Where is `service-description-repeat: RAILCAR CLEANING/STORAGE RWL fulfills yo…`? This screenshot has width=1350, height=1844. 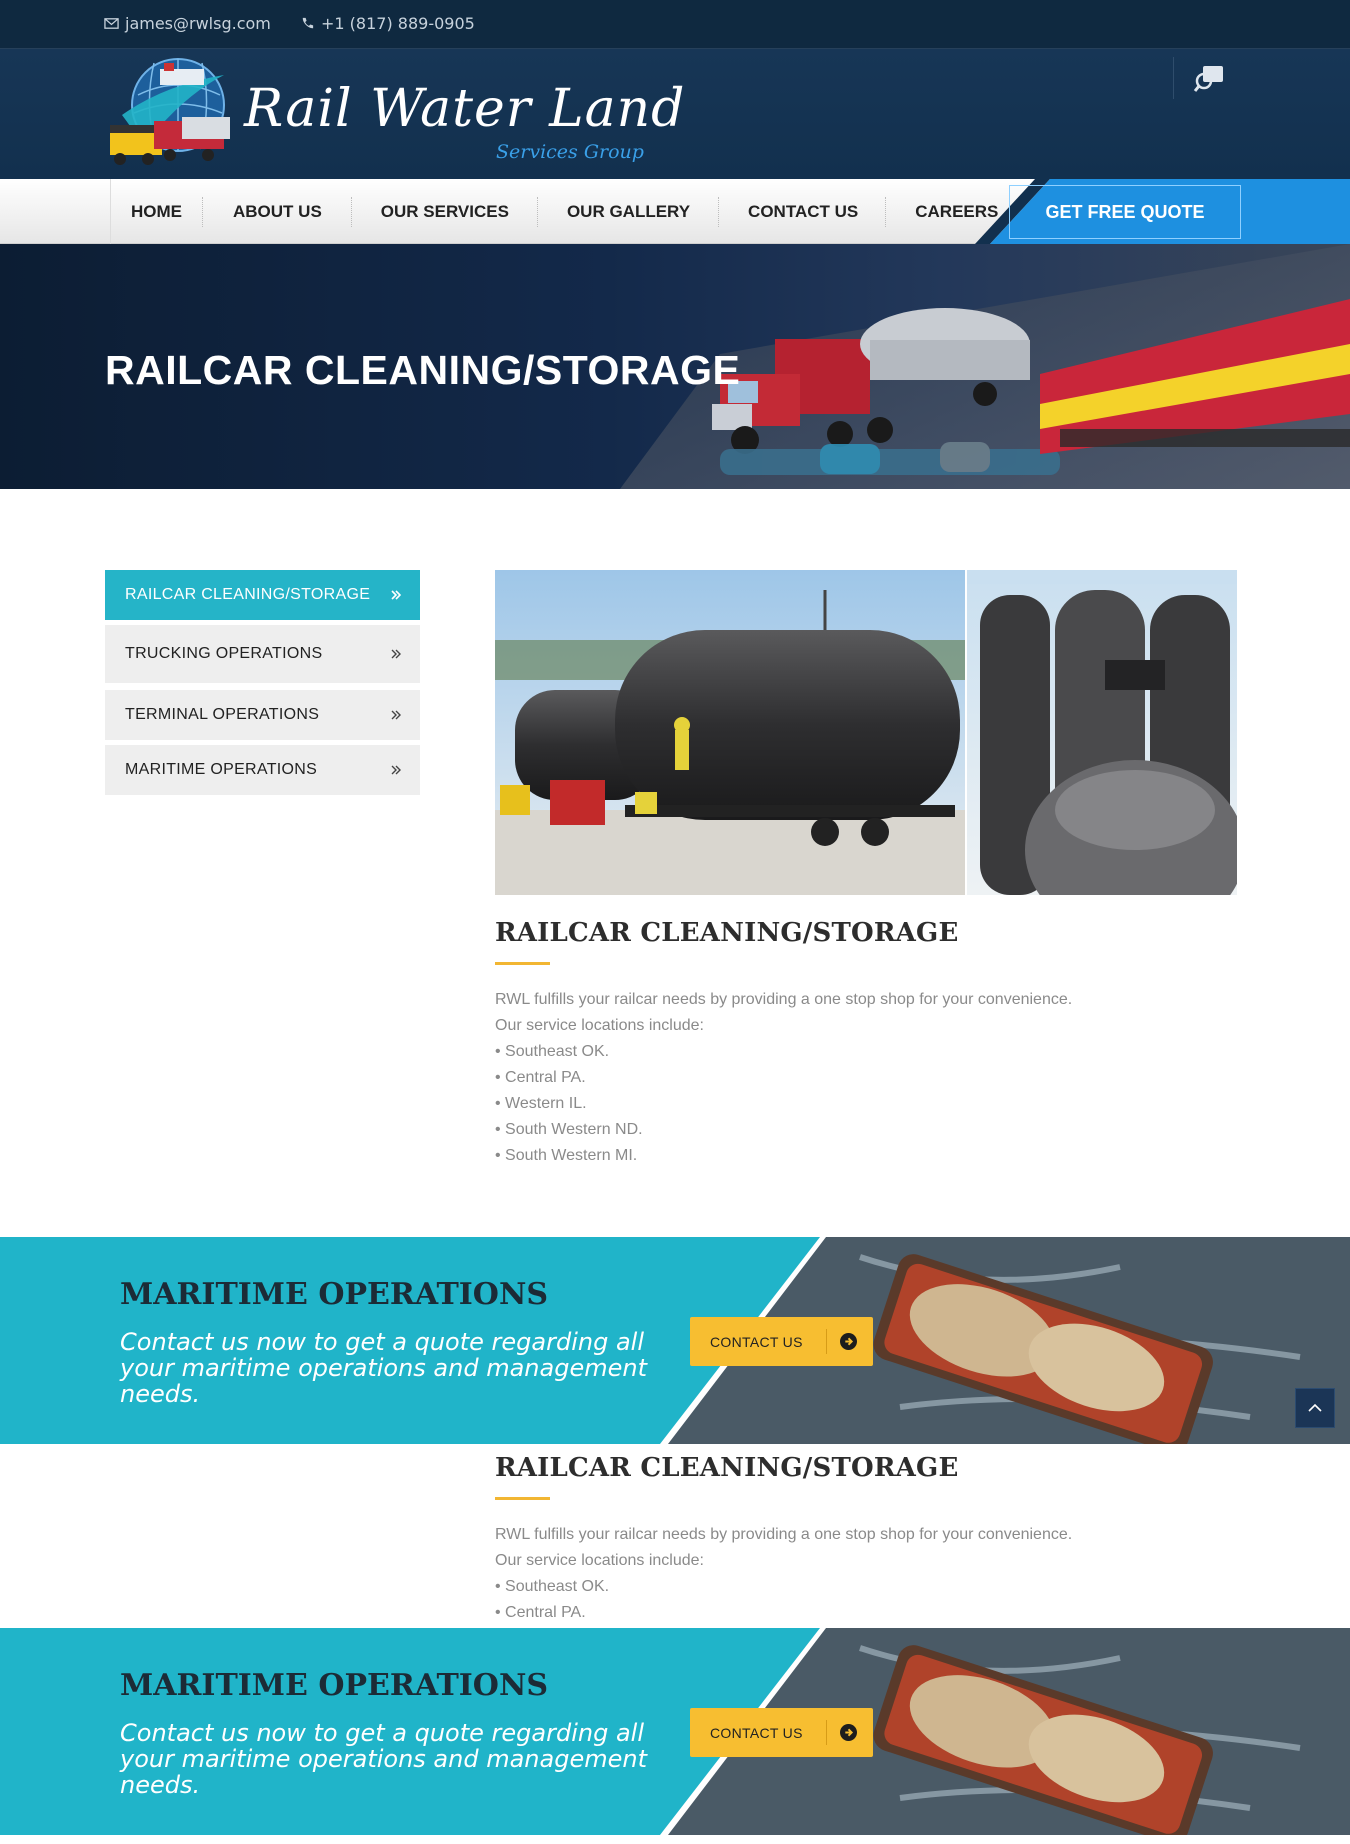
service-description-repeat: RAILCAR CLEANING/STORAGE RWL fulfills yo… is located at coordinates (866, 1541).